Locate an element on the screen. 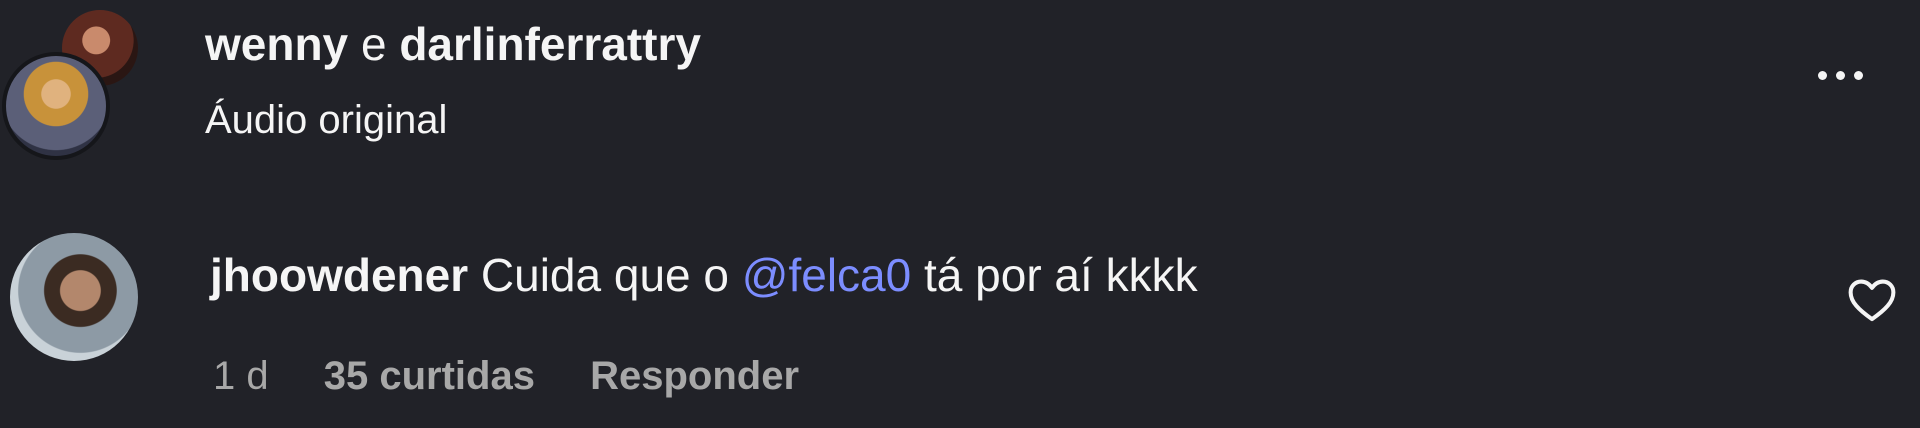 This screenshot has width=1920, height=428. comment-avatar is located at coordinates (74, 297).